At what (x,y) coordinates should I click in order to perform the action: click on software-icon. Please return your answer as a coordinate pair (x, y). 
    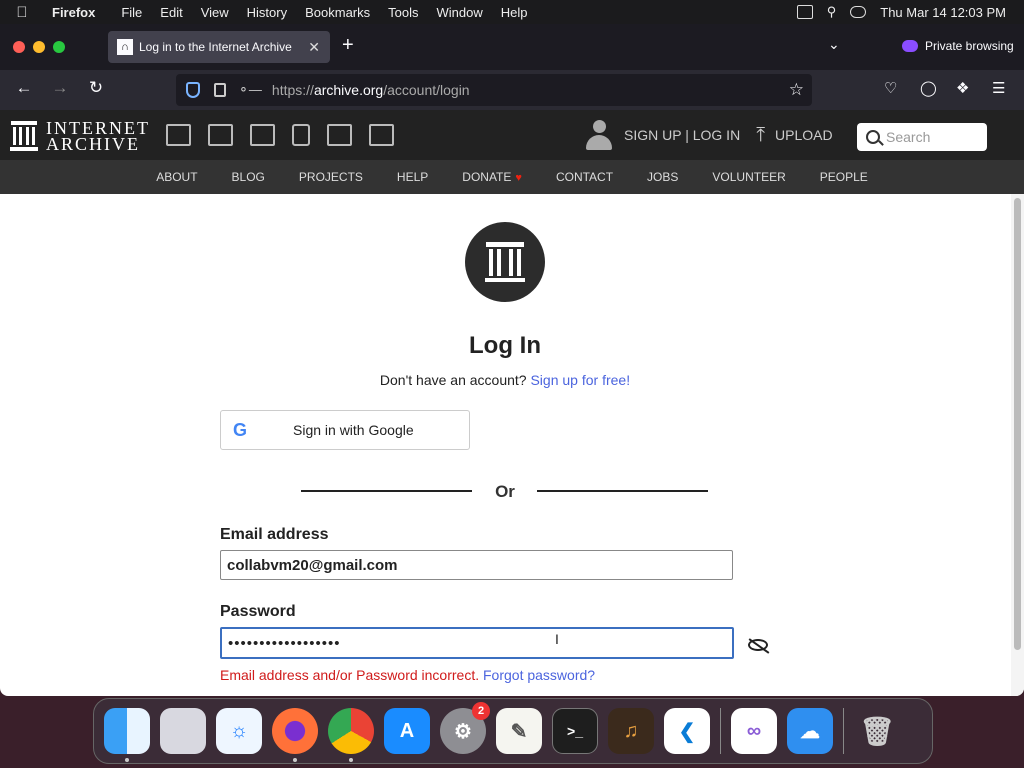
    Looking at the image, I should click on (339, 135).